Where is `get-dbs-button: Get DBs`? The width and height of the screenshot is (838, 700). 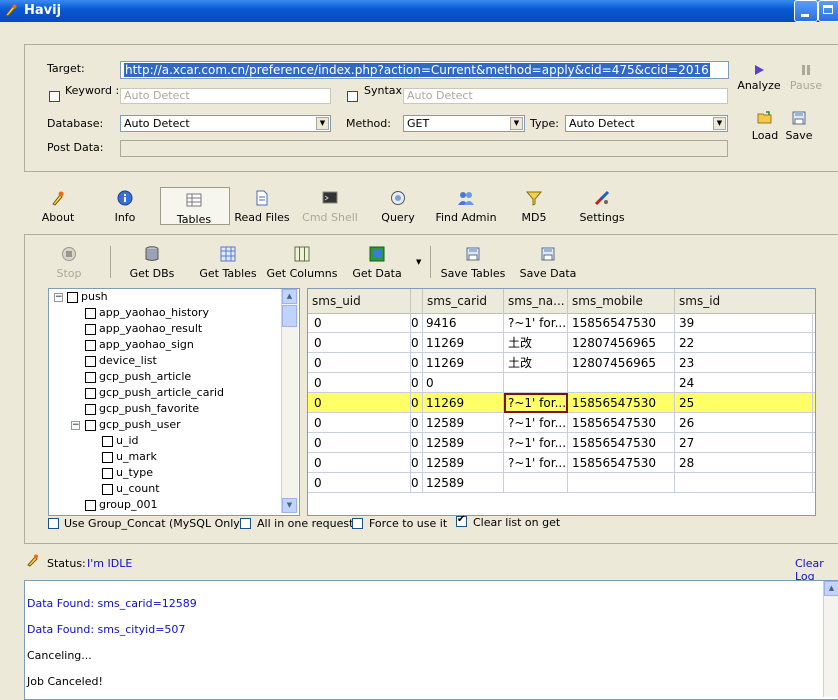
get-dbs-button: Get DBs is located at coordinates (152, 263).